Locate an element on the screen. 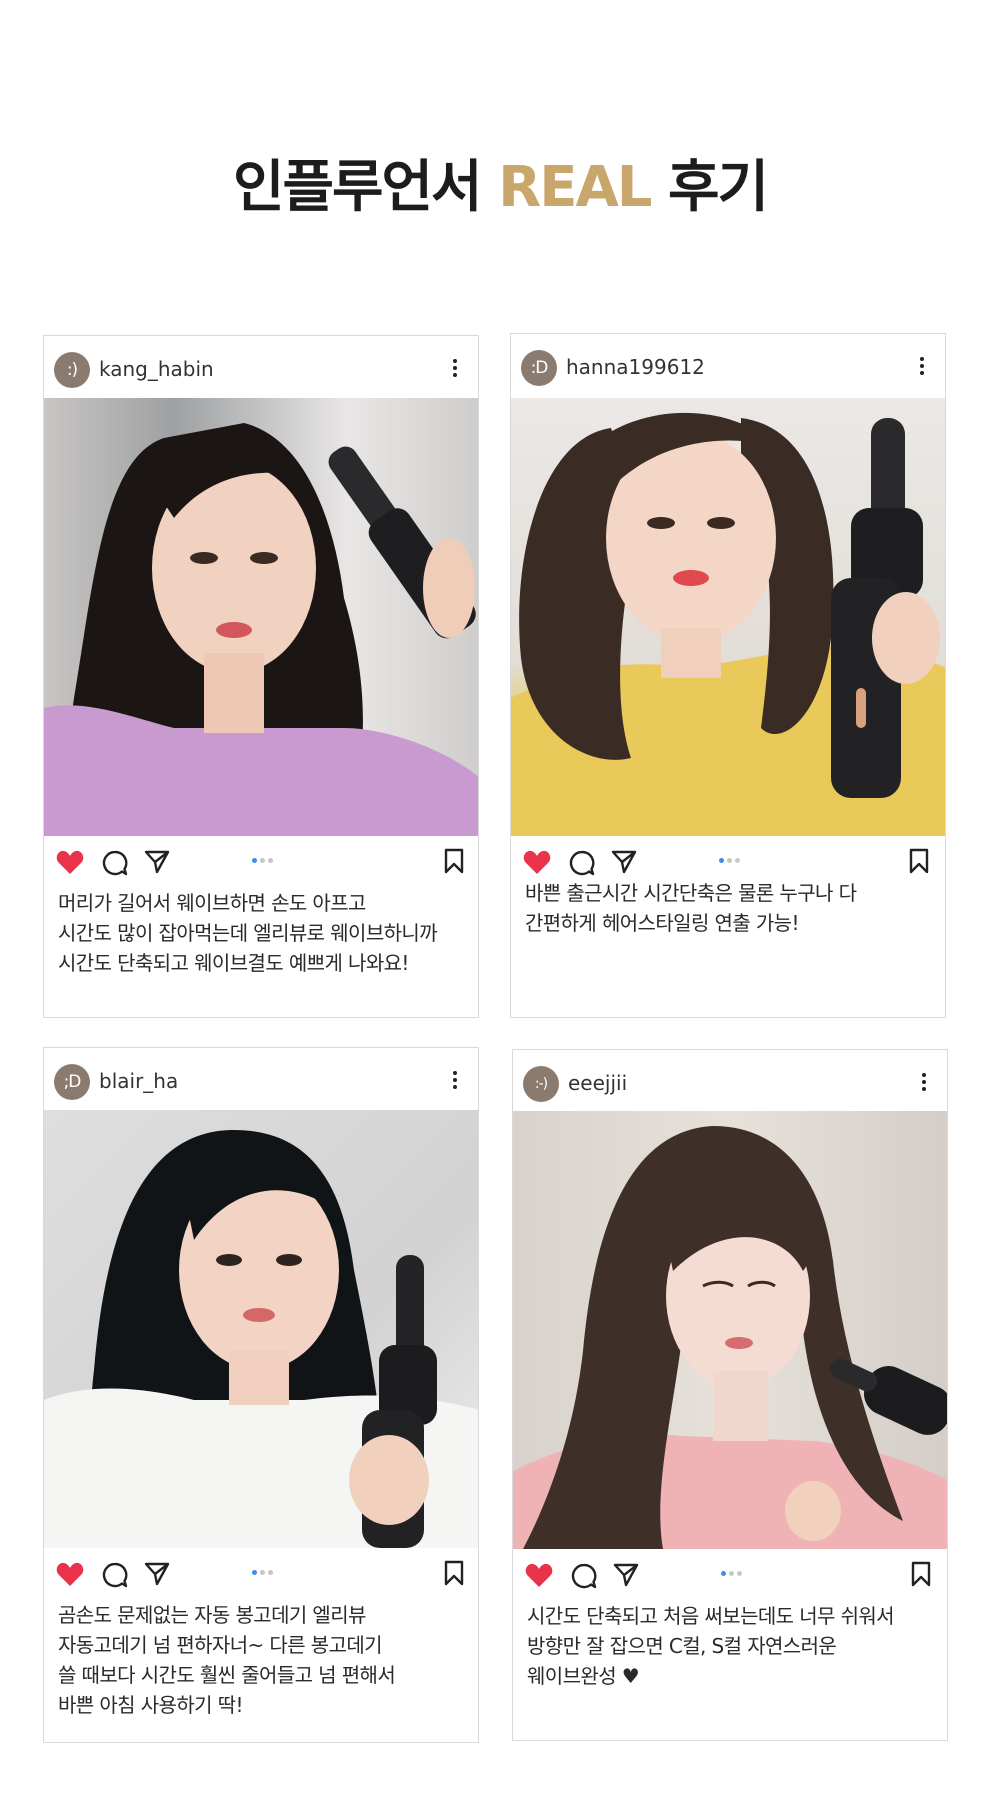  avatar: ;D is located at coordinates (72, 1082).